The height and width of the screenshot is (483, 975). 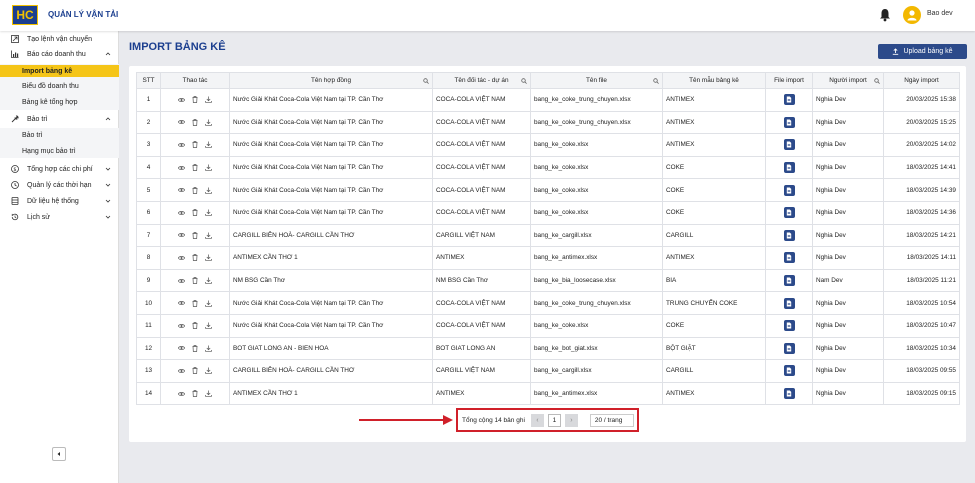 I want to click on cell-partner: ANTIMEX, so click(x=481, y=393).